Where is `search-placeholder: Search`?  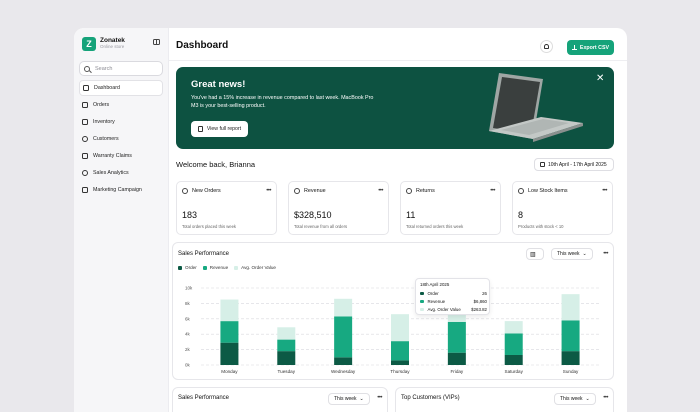
search-placeholder: Search is located at coordinates (104, 68).